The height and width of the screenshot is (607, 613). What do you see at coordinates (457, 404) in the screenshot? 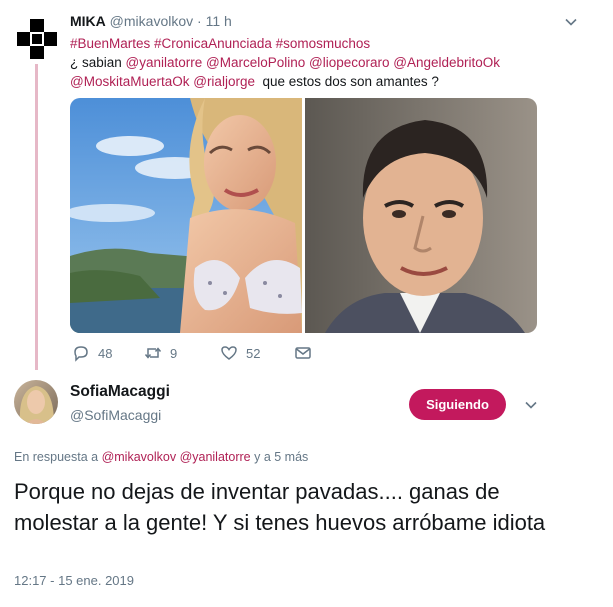
I see `following-button: Siguiendo` at bounding box center [457, 404].